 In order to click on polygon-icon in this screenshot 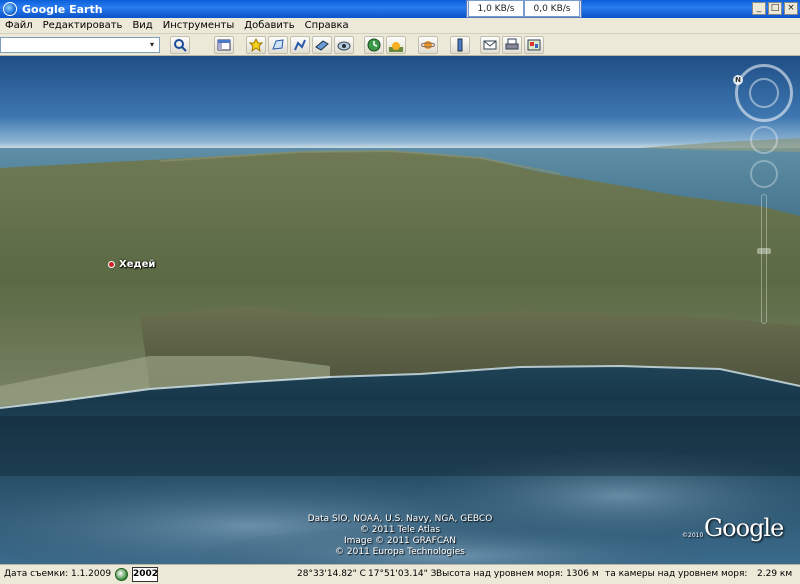, I will do `click(278, 44)`.